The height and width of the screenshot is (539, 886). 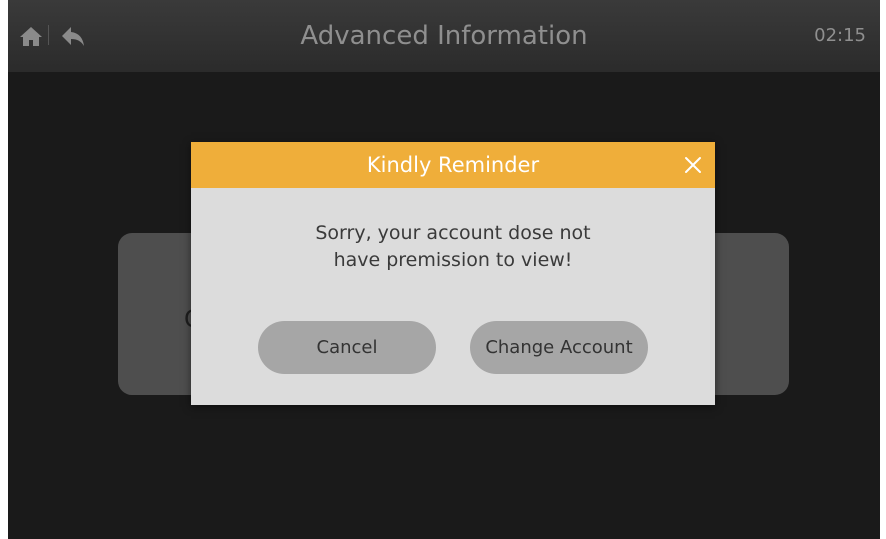 I want to click on dialog-title: Kindly Reminder, so click(x=453, y=165).